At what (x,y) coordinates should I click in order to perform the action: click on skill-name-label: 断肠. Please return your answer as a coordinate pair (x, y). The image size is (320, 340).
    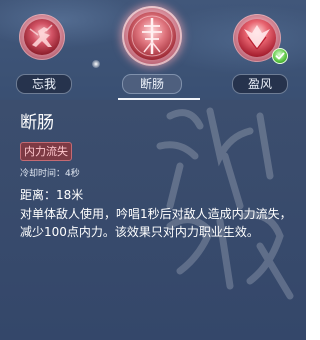
    Looking at the image, I should click on (152, 84).